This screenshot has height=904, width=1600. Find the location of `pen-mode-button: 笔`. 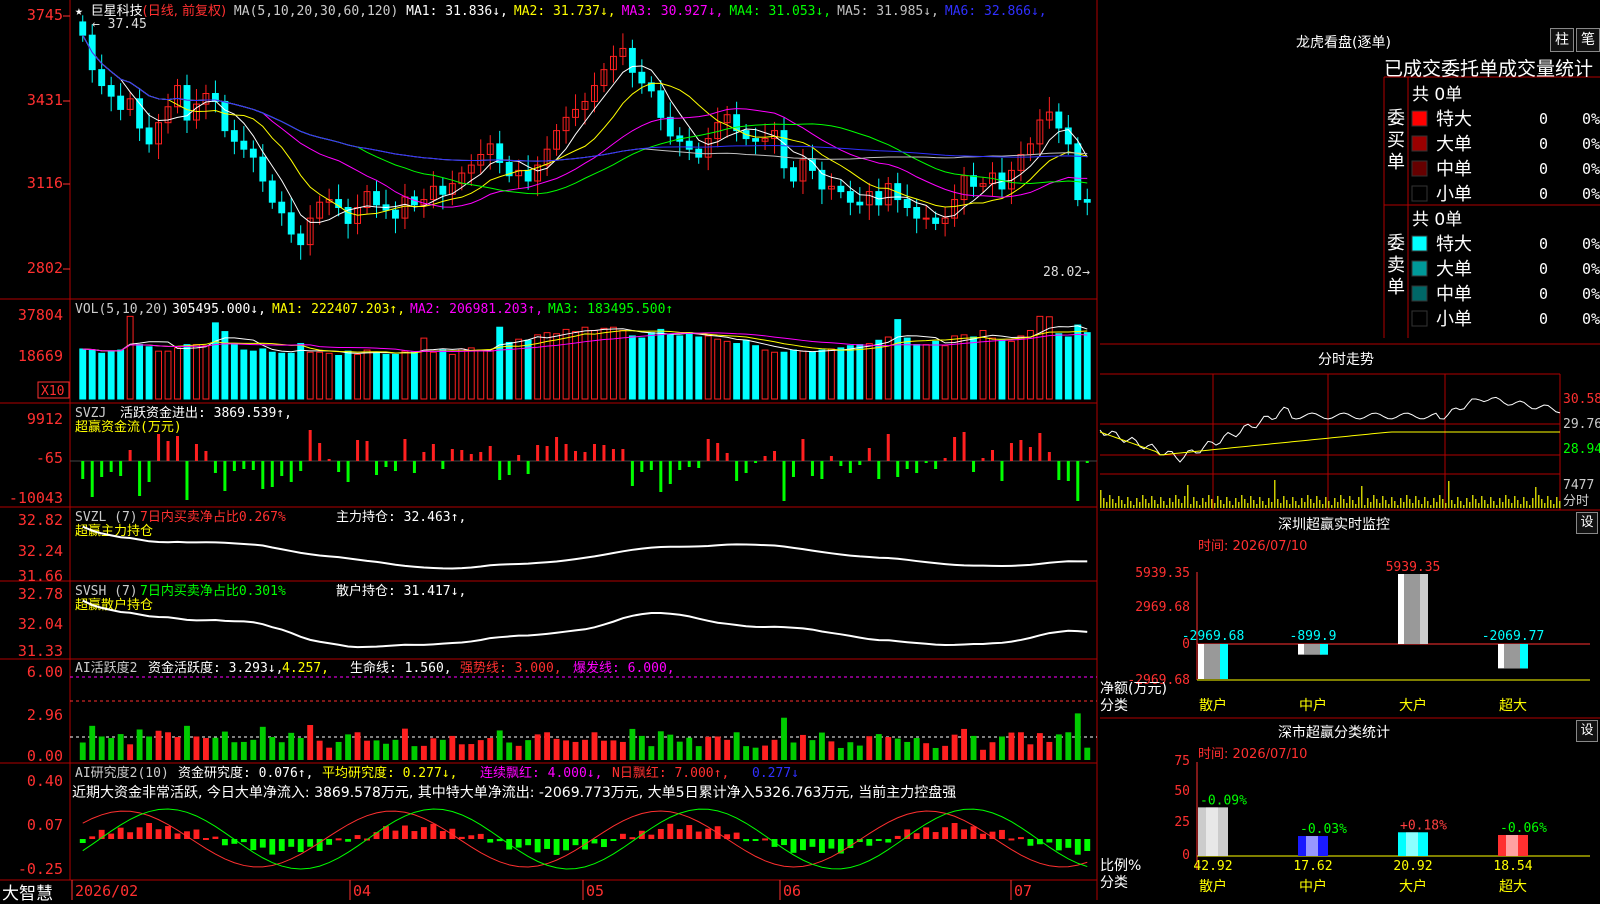

pen-mode-button: 笔 is located at coordinates (1588, 40).